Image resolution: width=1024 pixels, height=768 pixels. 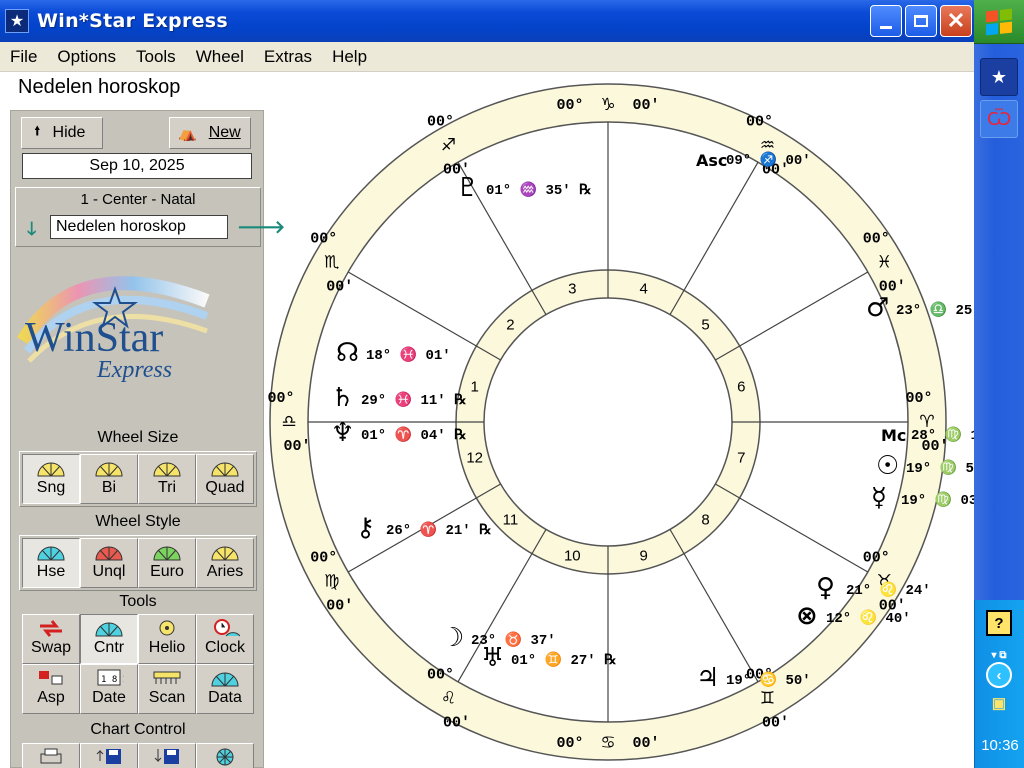 I want to click on aries-label: Aries, so click(x=225, y=571).